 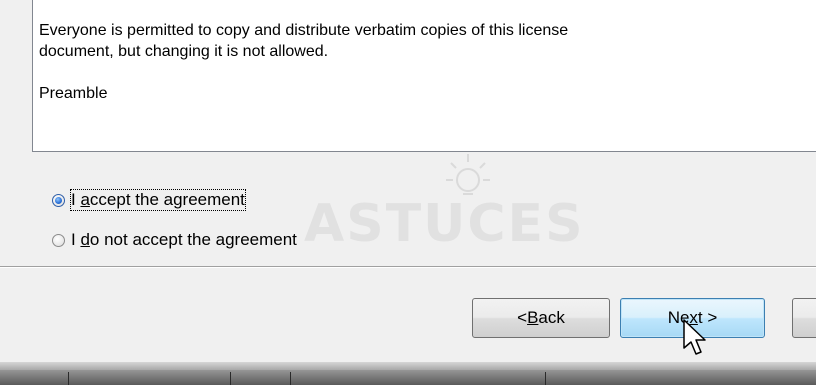 I want to click on accept-agreement-option: I accept the agreement, so click(x=149, y=200).